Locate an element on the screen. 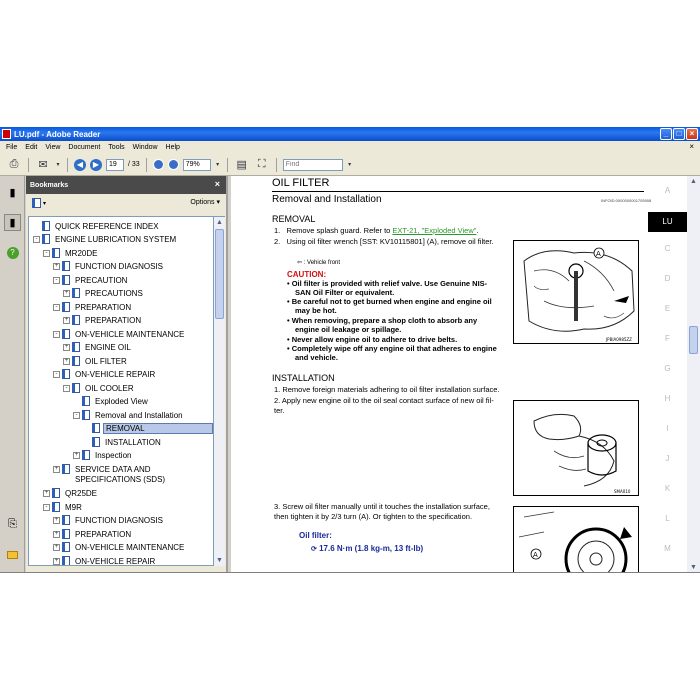  bookmark-item: REMOVAL is located at coordinates (148, 428).